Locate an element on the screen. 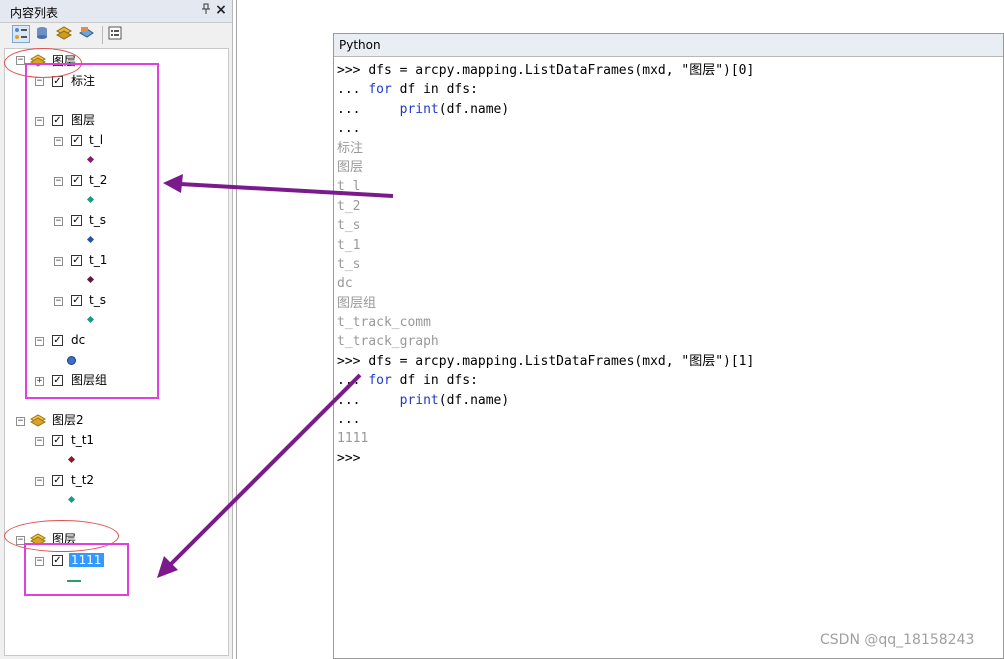 The image size is (1004, 659). console-output-line: t_1 is located at coordinates (667, 245).